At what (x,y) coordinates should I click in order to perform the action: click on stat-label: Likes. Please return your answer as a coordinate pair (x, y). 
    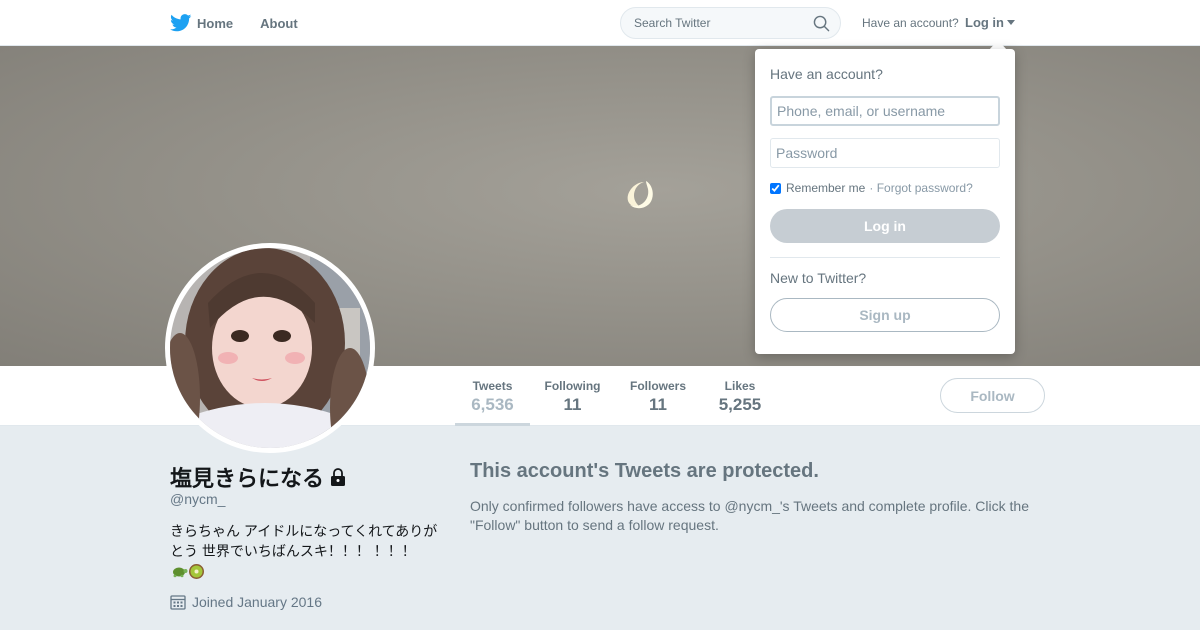
    Looking at the image, I should click on (740, 386).